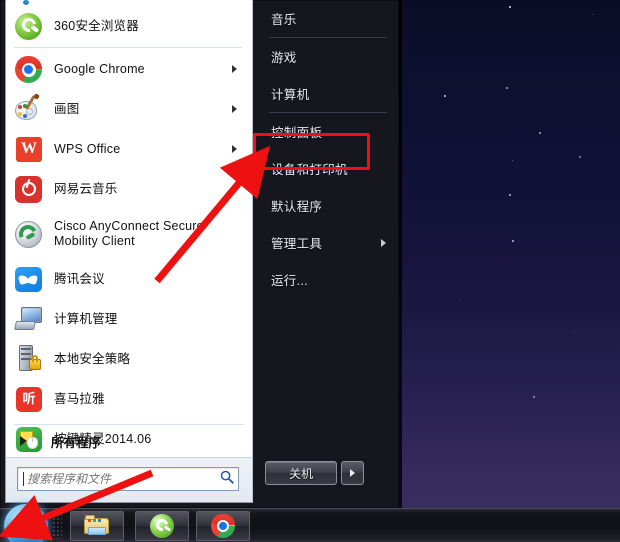 This screenshot has width=620, height=542. I want to click on list-item-label: 计算机管理, so click(86, 318).